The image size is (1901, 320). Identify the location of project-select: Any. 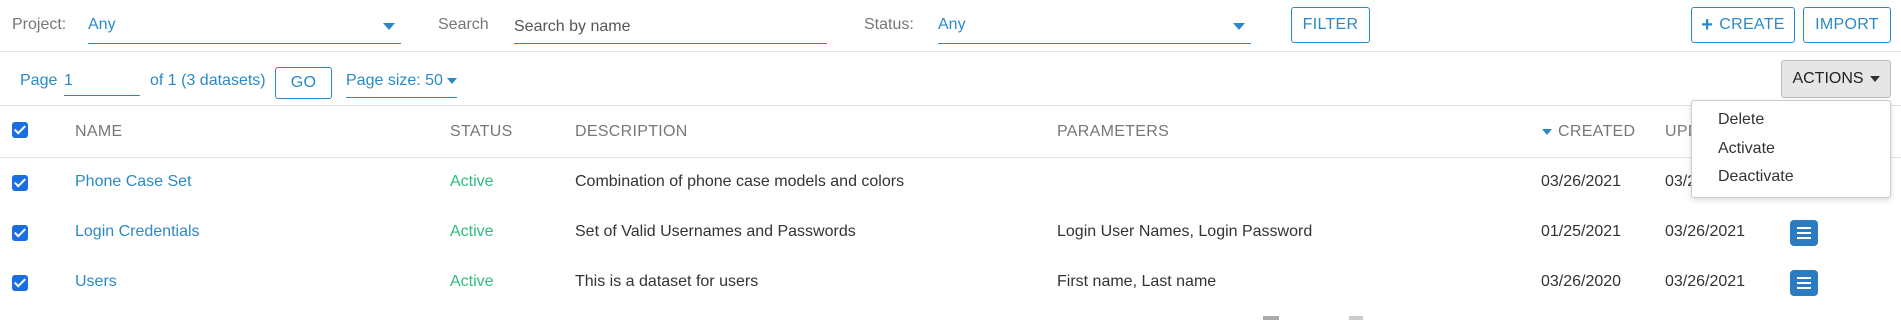
(244, 27).